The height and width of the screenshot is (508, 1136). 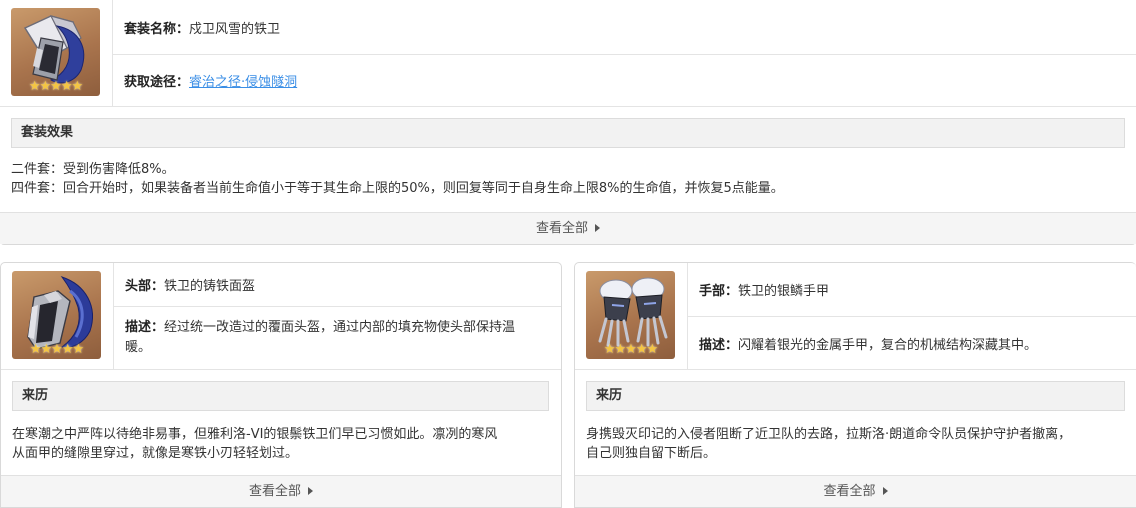 I want to click on hand-item-name: 铁卫的银鳞手甲, so click(x=784, y=291).